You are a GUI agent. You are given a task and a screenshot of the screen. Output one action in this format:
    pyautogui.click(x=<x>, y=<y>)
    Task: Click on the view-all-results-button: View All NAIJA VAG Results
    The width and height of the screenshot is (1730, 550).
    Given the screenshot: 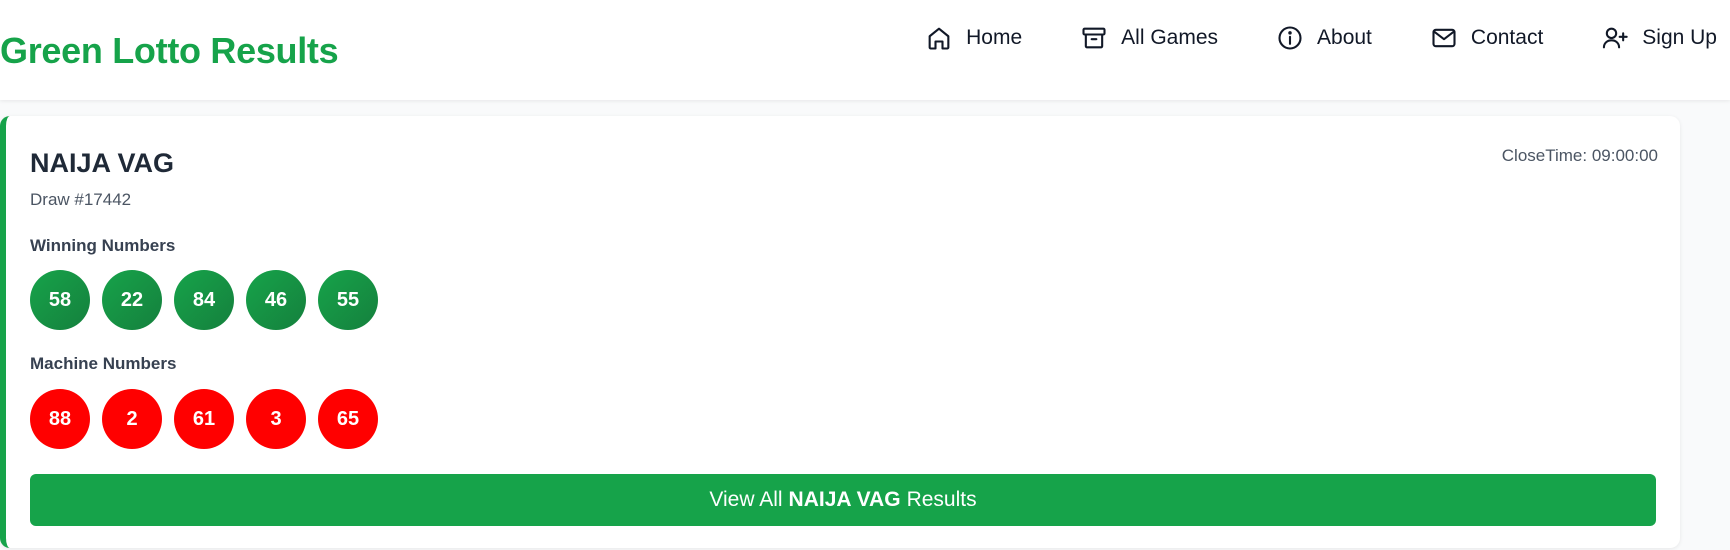 What is the action you would take?
    pyautogui.click(x=843, y=500)
    